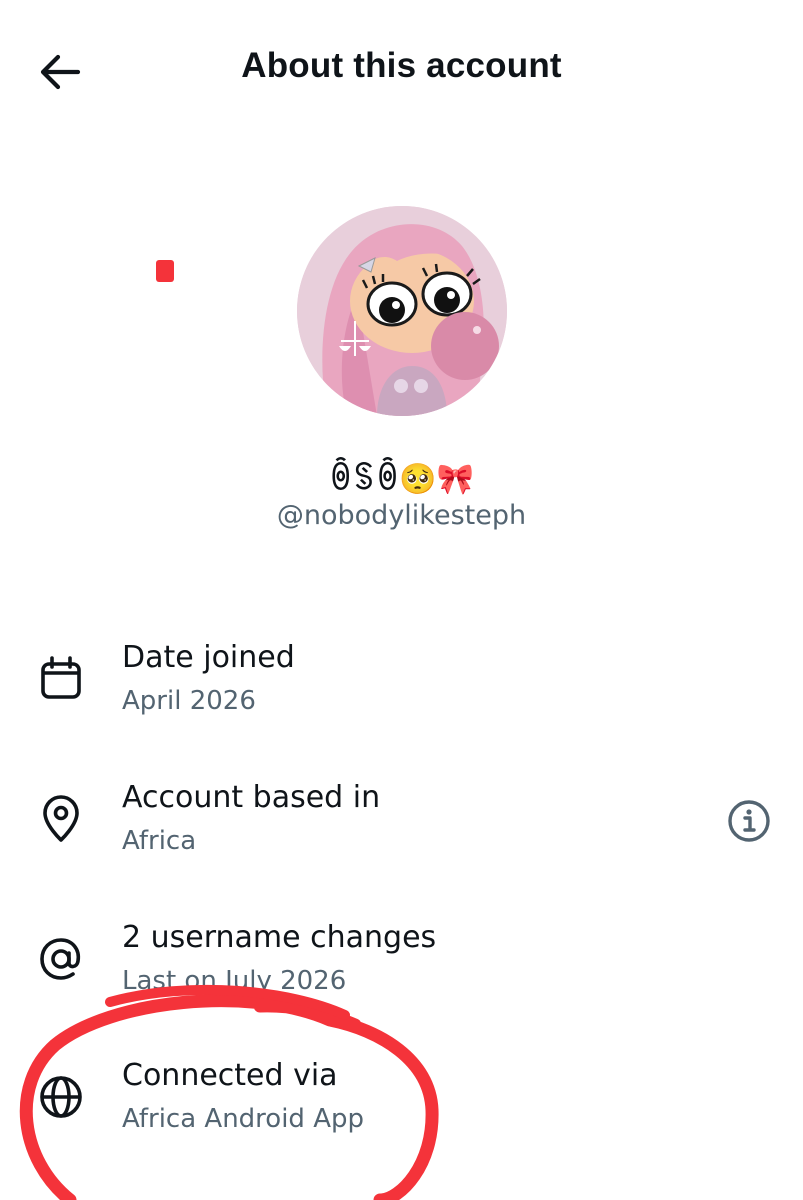 The height and width of the screenshot is (1200, 803). I want to click on page-title: About this account, so click(401, 65).